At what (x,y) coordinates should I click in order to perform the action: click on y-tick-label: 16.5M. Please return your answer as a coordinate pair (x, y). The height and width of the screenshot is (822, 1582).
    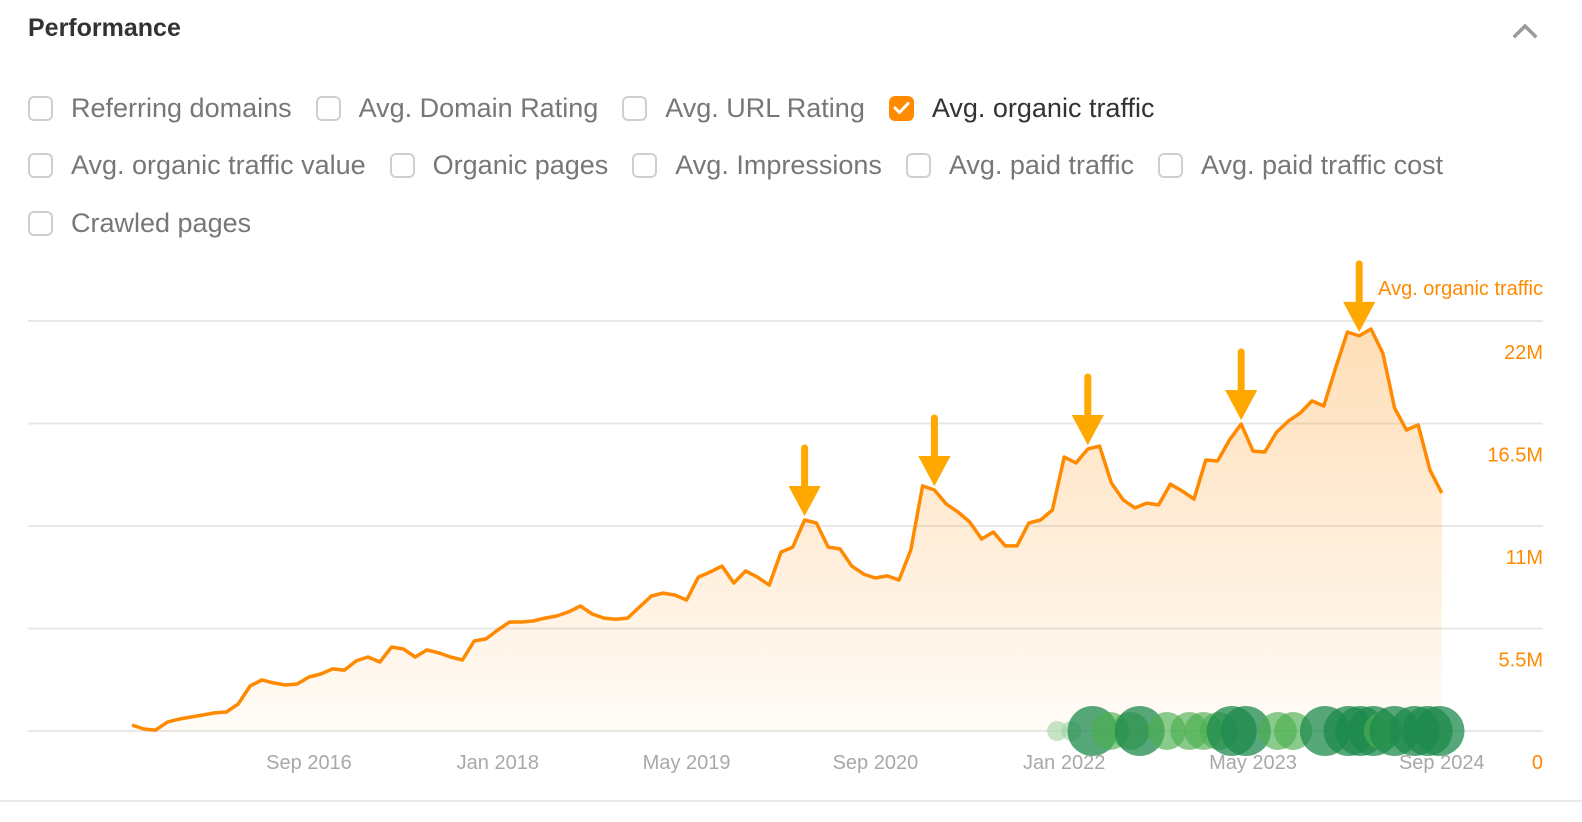
    Looking at the image, I should click on (1515, 456).